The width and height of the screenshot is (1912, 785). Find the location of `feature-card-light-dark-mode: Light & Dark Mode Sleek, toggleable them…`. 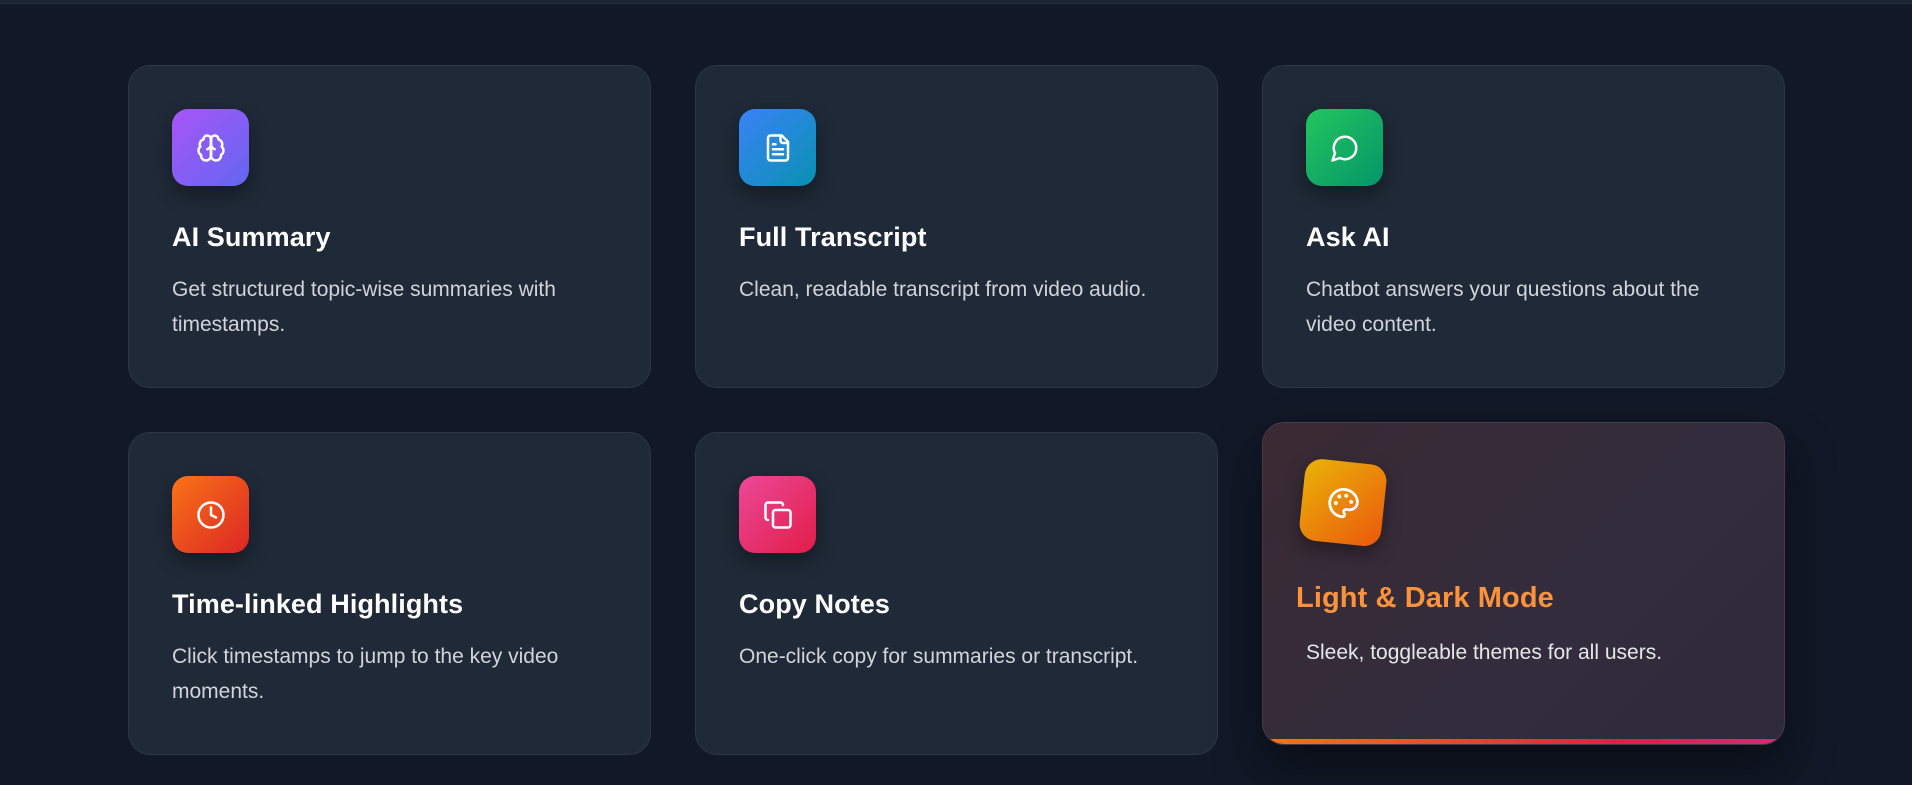

feature-card-light-dark-mode: Light & Dark Mode Sleek, toggleable them… is located at coordinates (1523, 583).